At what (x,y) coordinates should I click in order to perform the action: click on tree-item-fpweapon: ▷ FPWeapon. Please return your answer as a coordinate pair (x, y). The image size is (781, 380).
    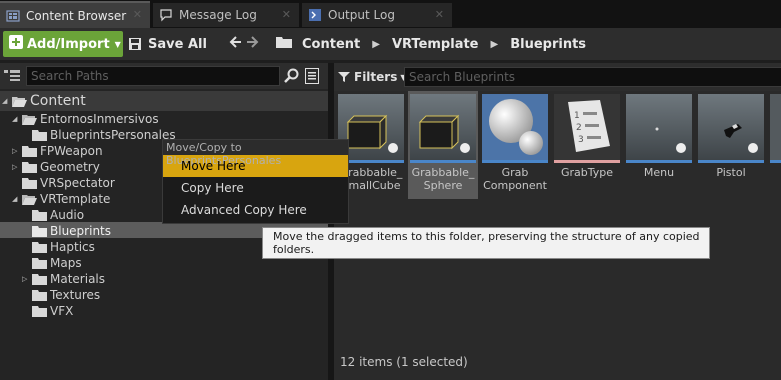
    Looking at the image, I should click on (57, 151).